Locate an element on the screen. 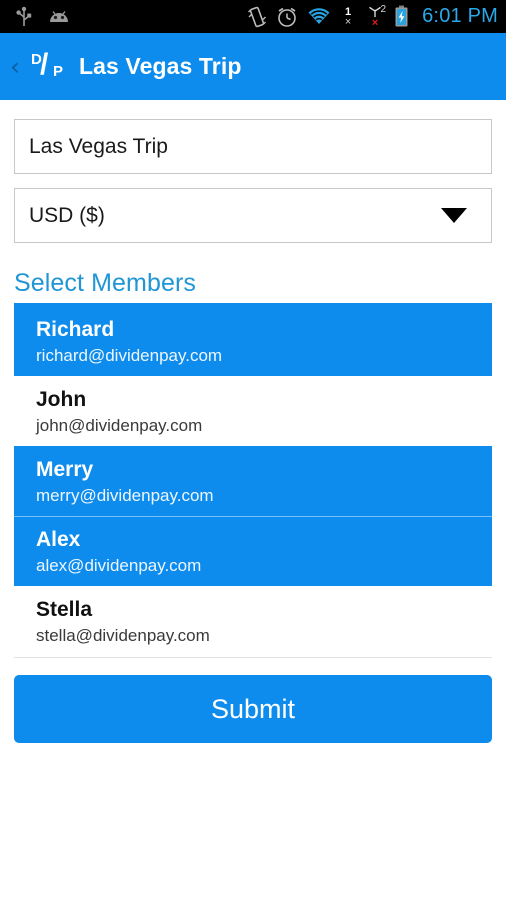  status-bar: 1 × 2 × 6:01 PM is located at coordinates (253, 16).